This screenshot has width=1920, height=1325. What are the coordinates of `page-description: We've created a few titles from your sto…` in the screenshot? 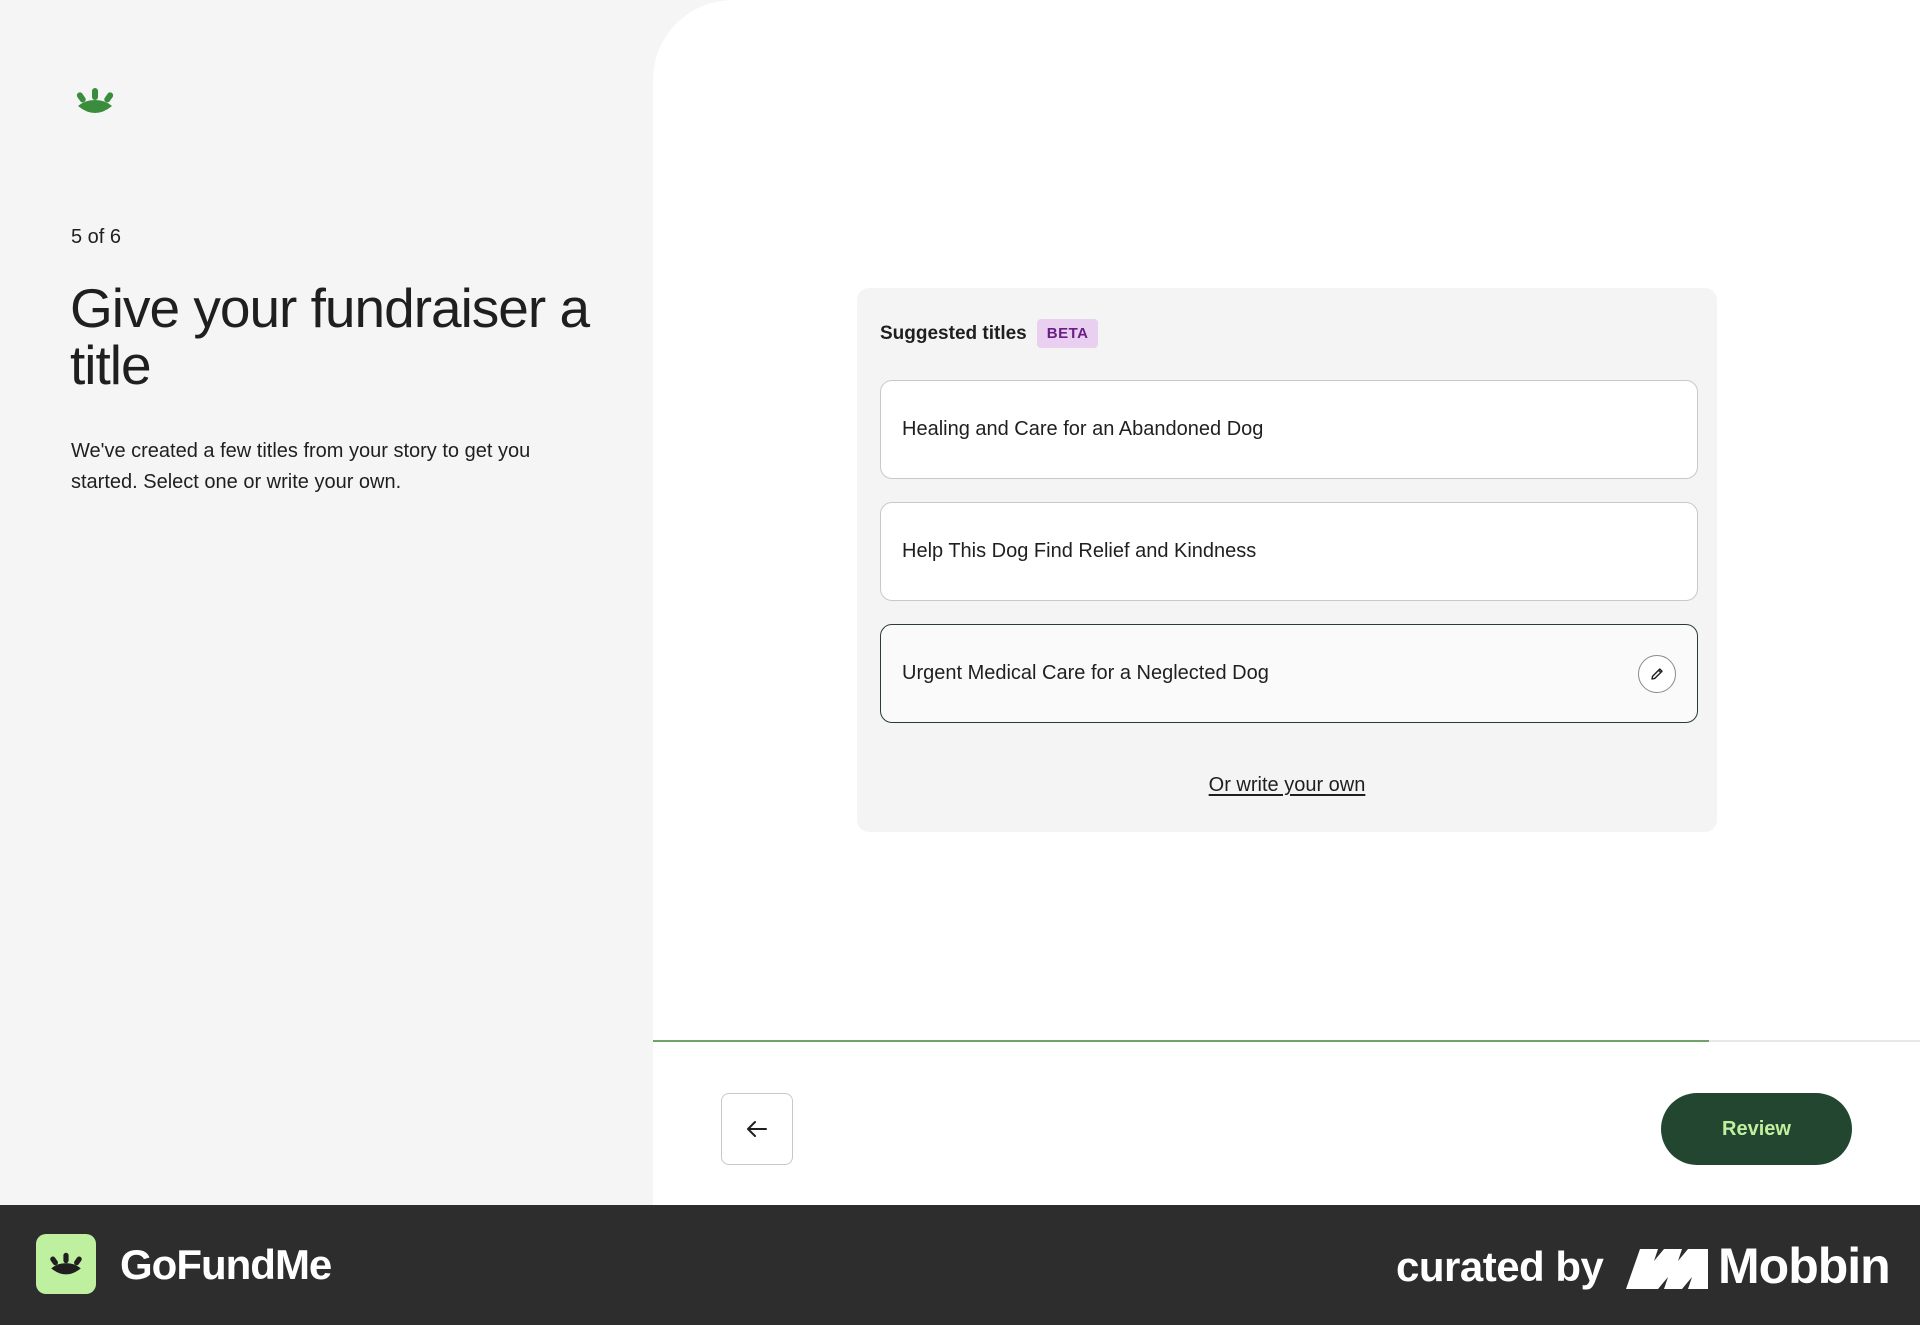 It's located at (301, 466).